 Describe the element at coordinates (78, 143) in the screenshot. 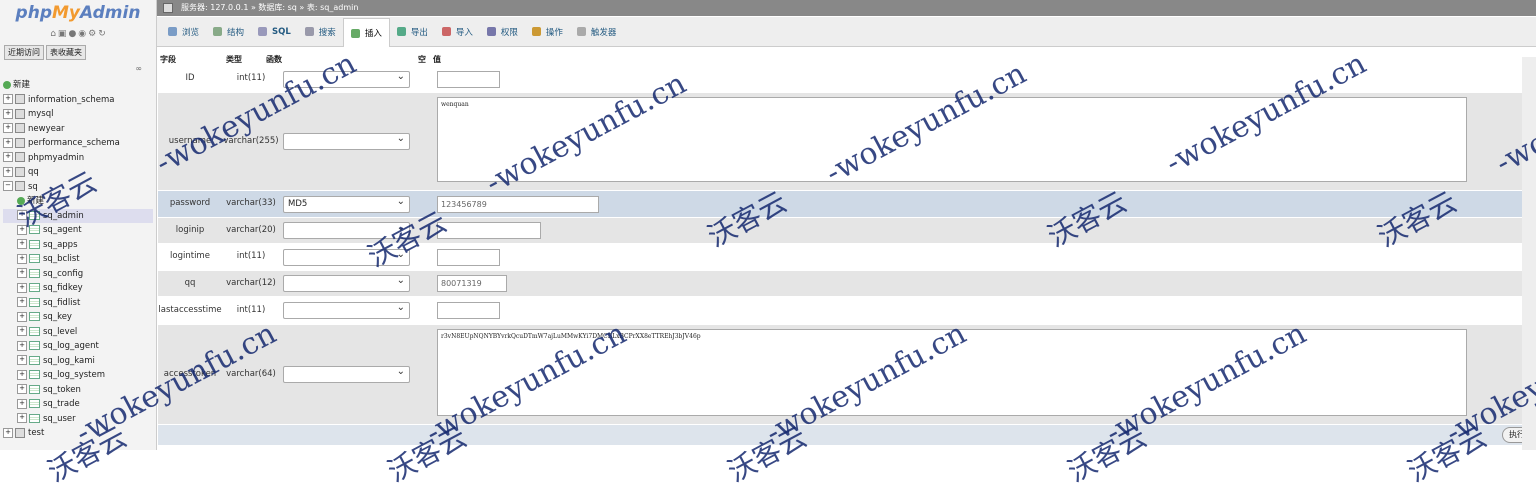

I see `tree-item: + performance_schema` at that location.